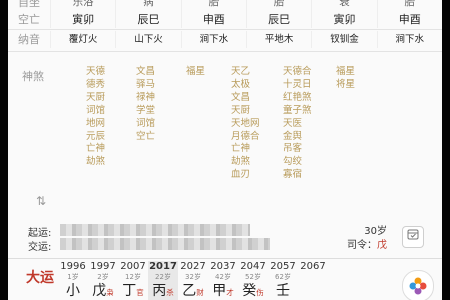 The image size is (450, 300). Describe the element at coordinates (160, 98) in the screenshot. I see `shensha-item: 禄神` at that location.